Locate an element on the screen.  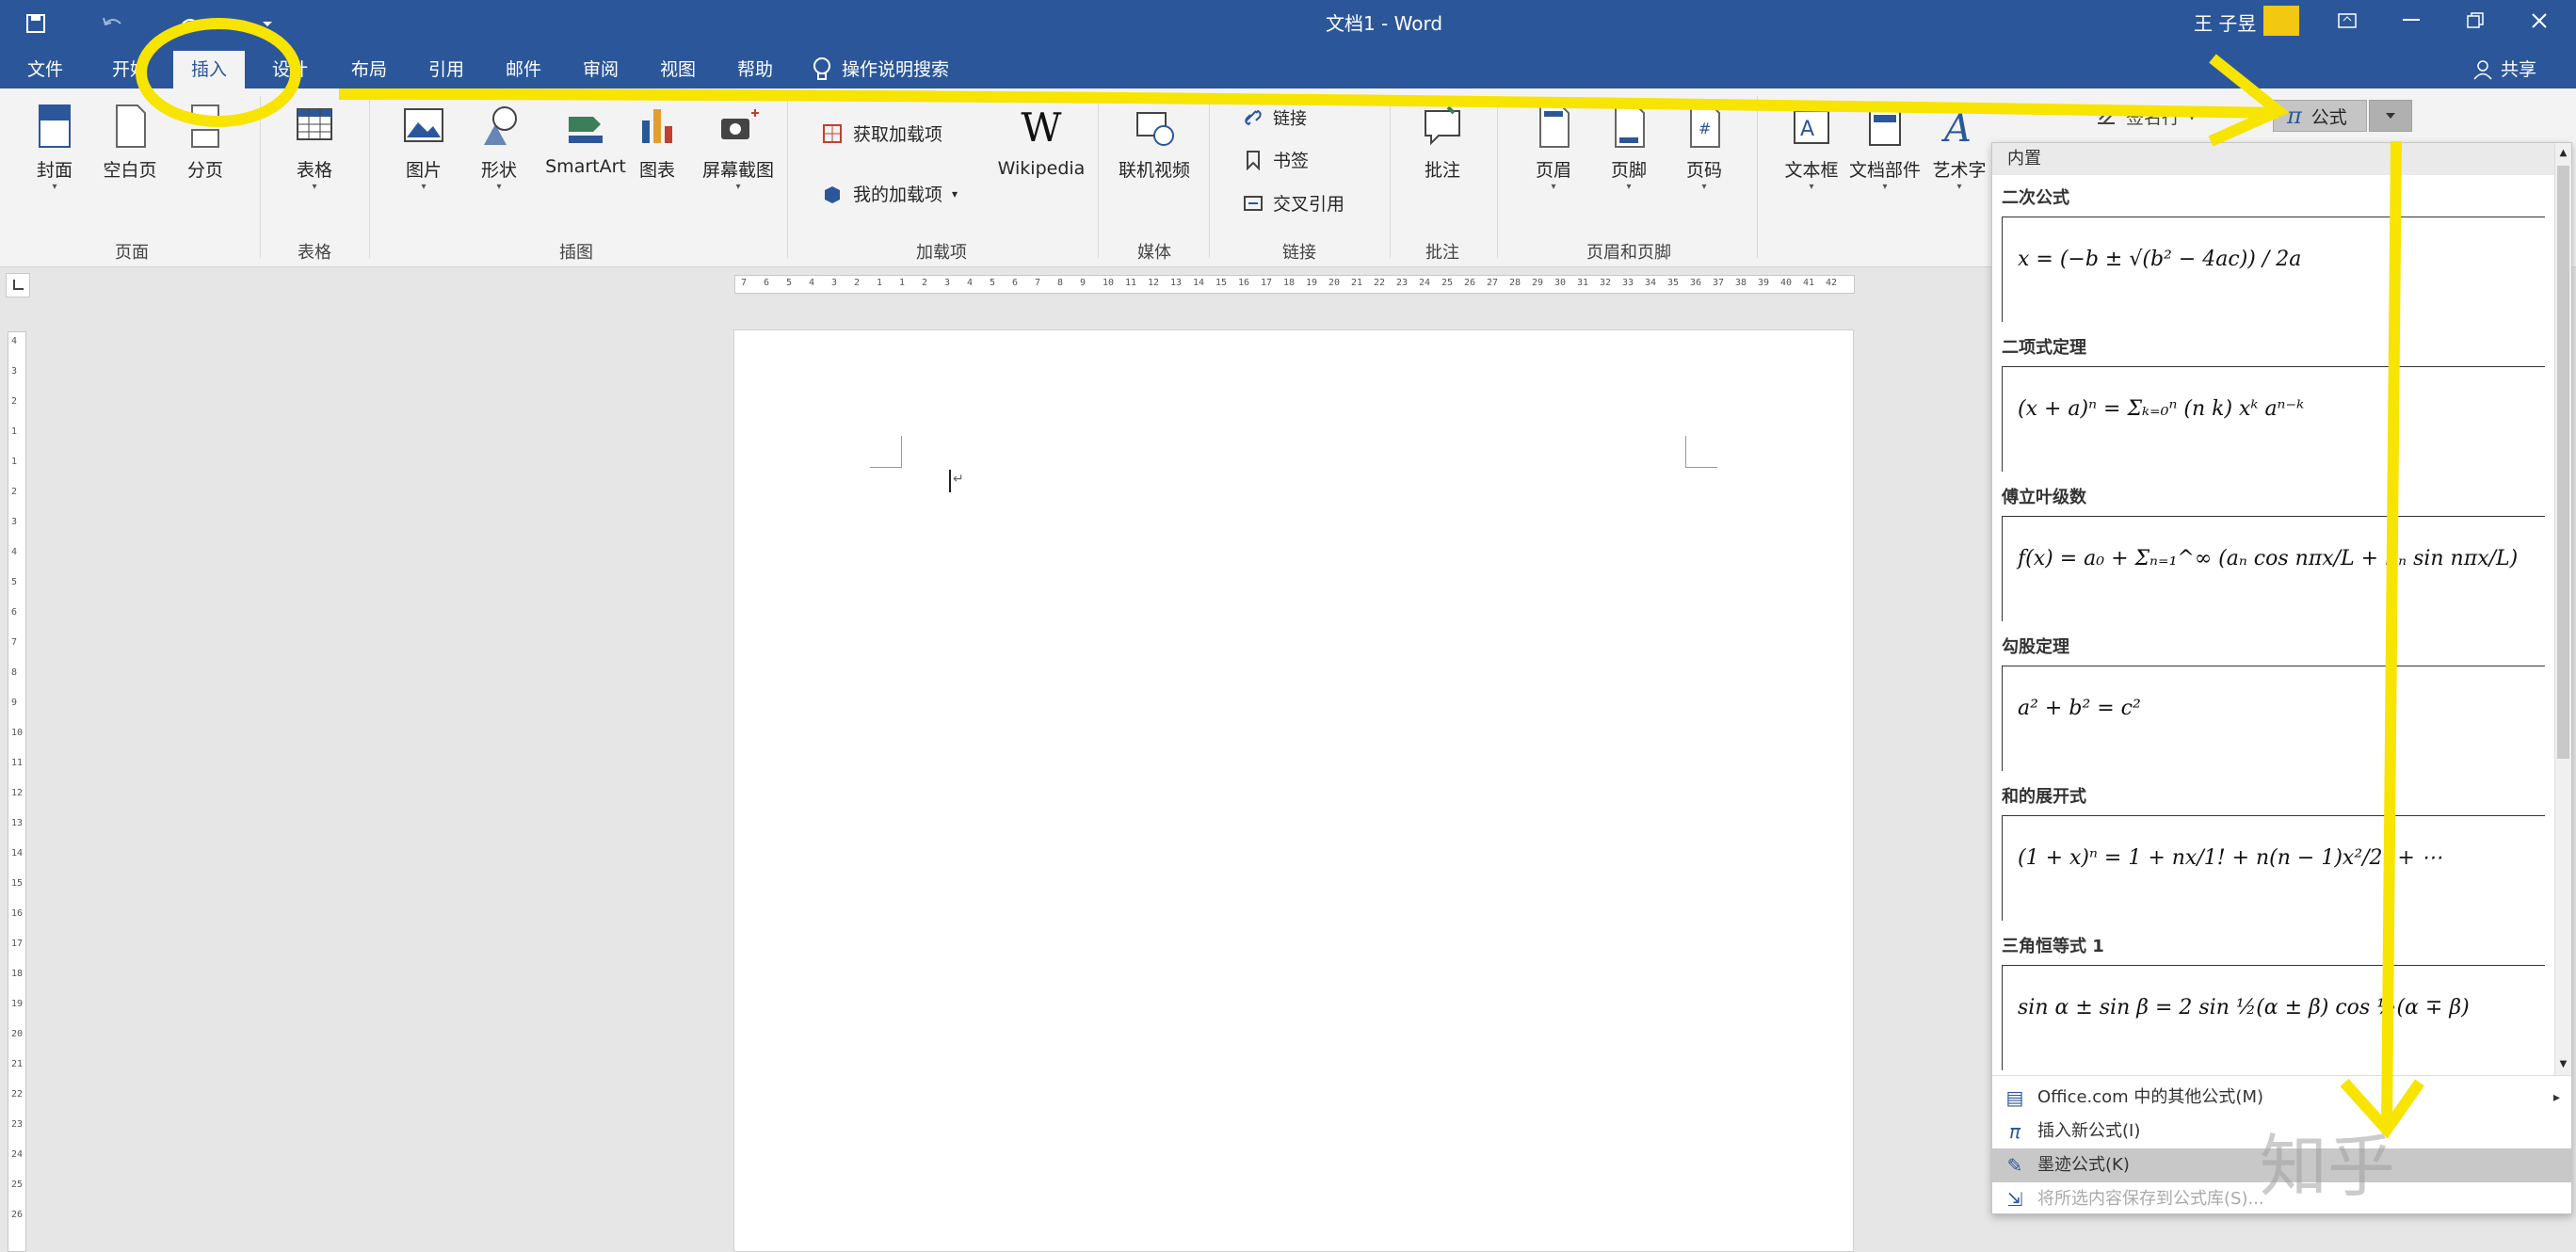
wikipedia-button: W Wikipedia is located at coordinates (1041, 142).